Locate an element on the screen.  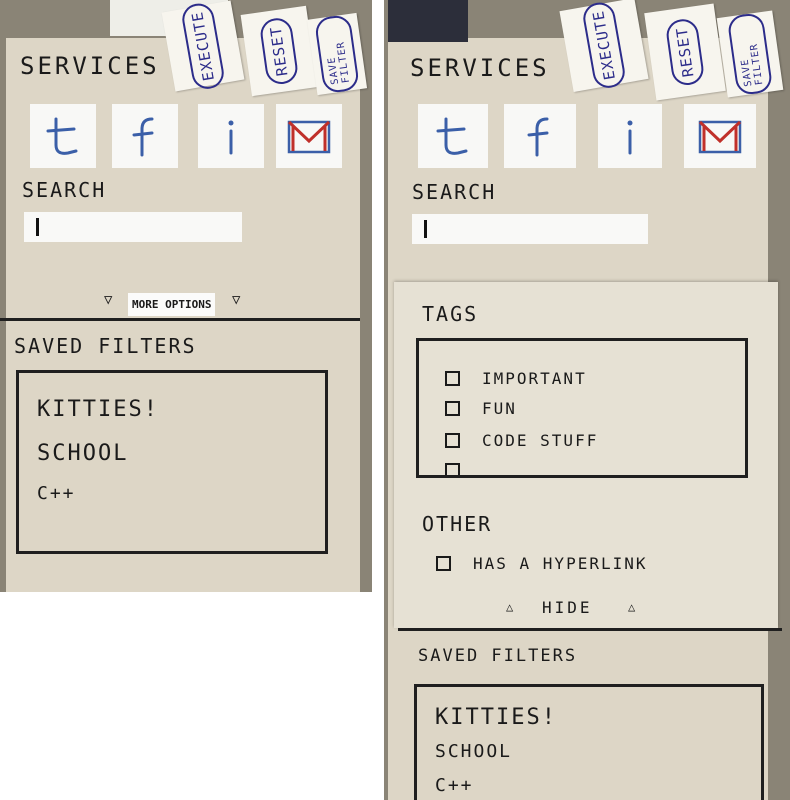
other-title: OTHER is located at coordinates (457, 524).